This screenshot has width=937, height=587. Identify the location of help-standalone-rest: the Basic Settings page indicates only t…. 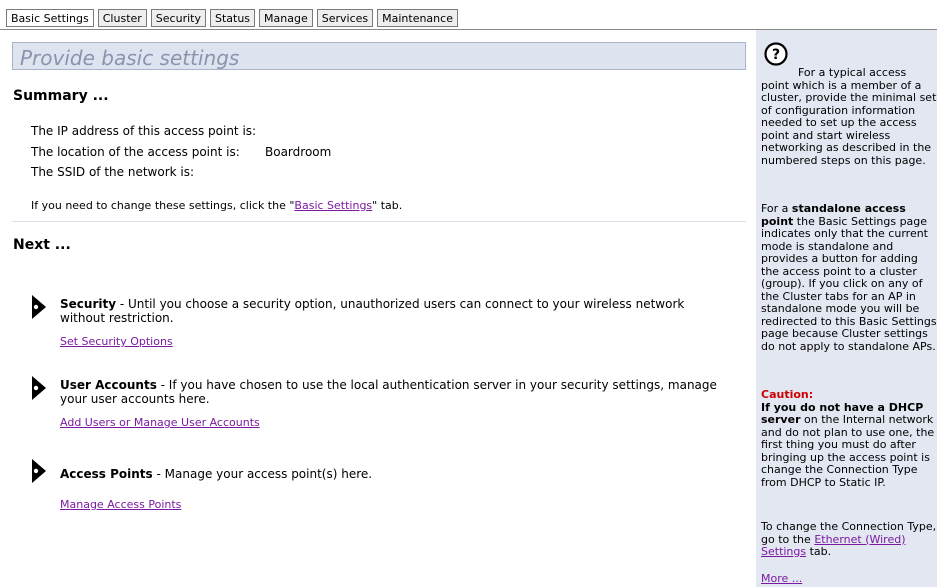
(849, 283).